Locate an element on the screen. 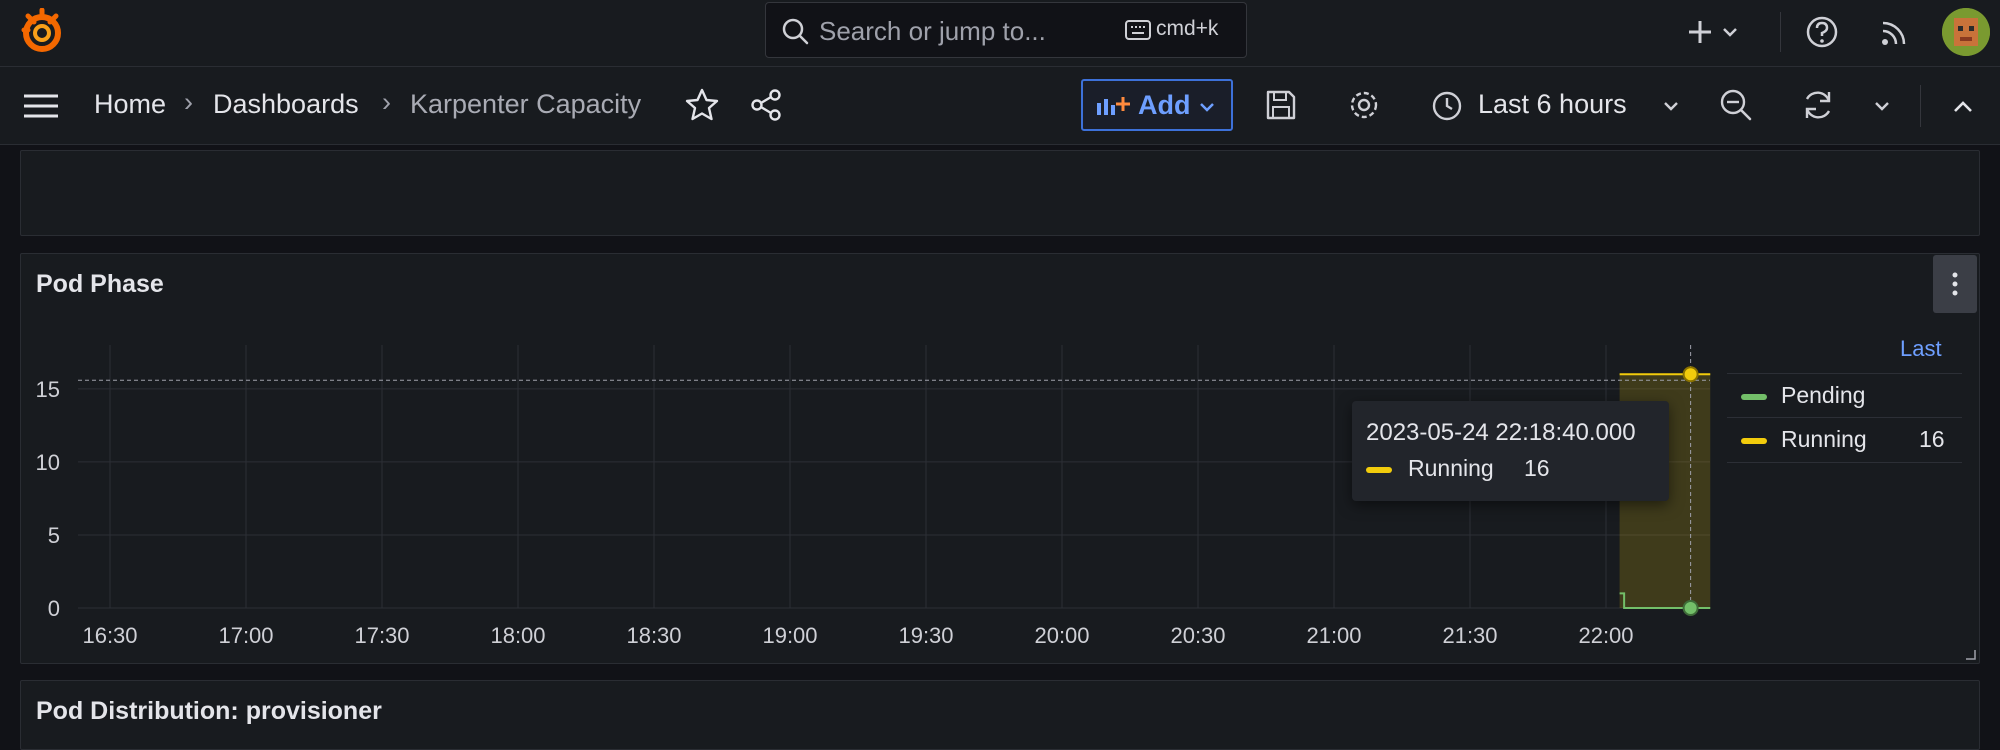 This screenshot has width=2000, height=750. breadcrumb-current: Karpenter Capacity is located at coordinates (526, 104).